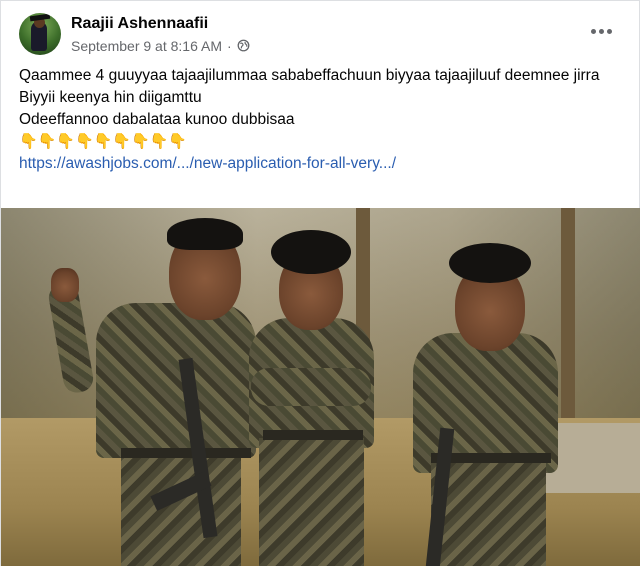 Image resolution: width=640 pixels, height=566 pixels. What do you see at coordinates (65, 285) in the screenshot?
I see `soldier-hand` at bounding box center [65, 285].